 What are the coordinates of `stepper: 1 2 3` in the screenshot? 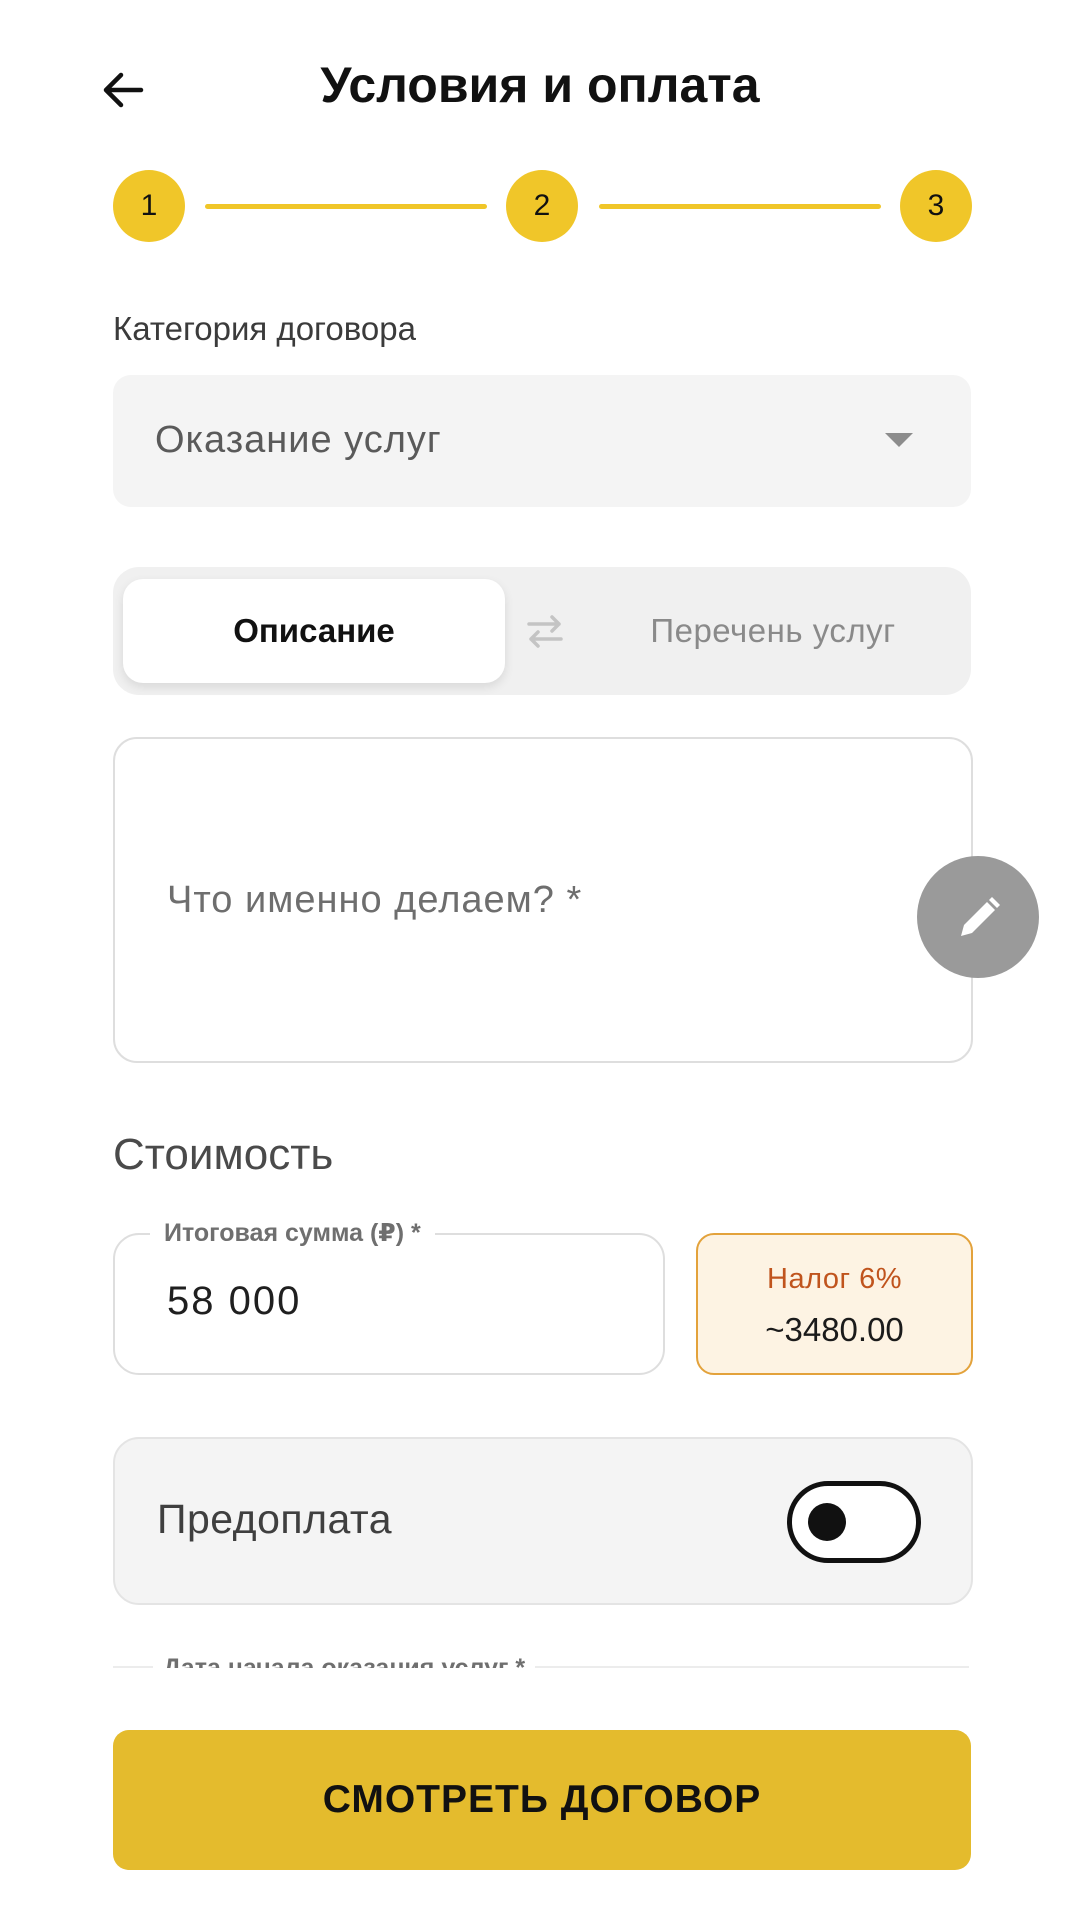 It's located at (543, 206).